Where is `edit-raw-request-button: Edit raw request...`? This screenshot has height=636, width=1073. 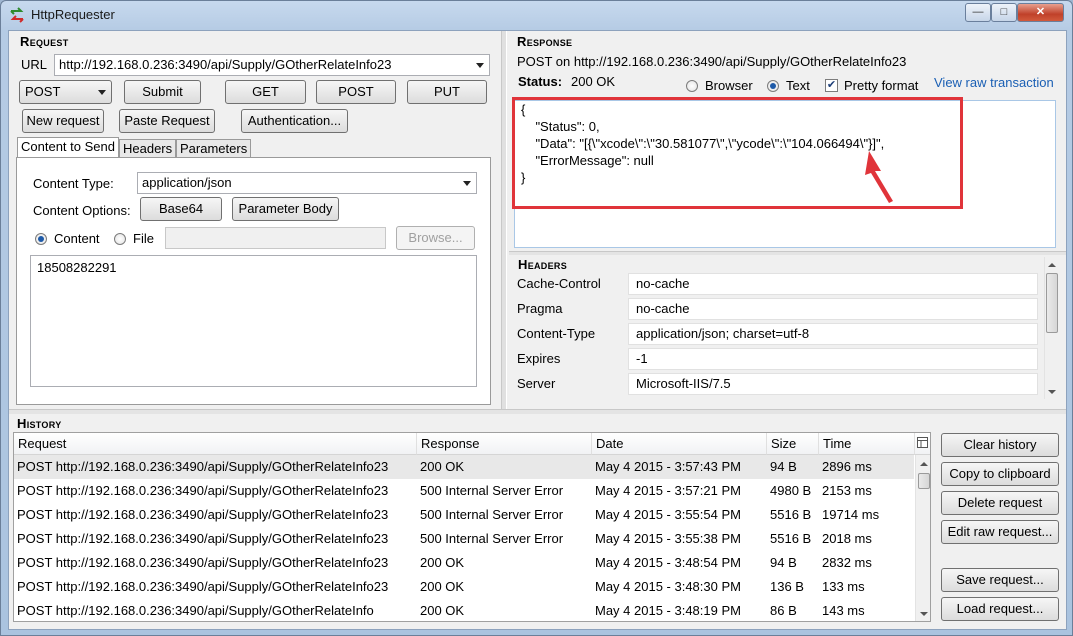 edit-raw-request-button: Edit raw request... is located at coordinates (1000, 532).